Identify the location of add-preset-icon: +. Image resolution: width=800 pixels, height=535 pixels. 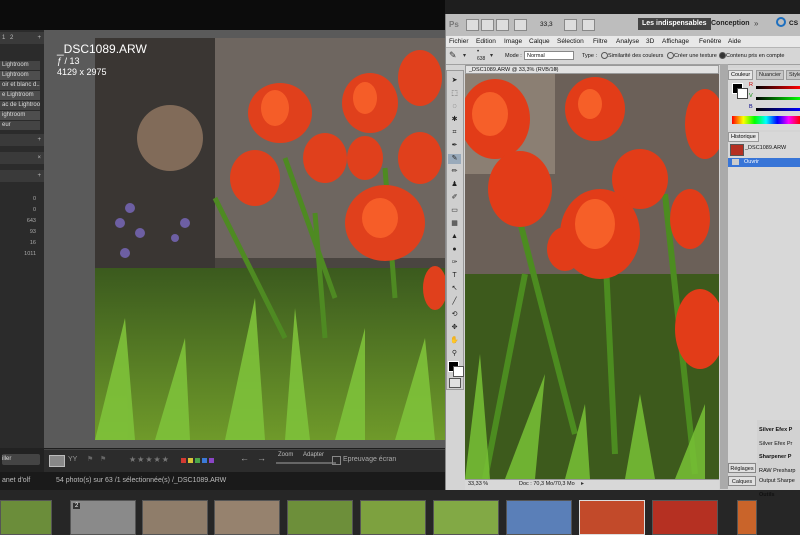
(39, 38).